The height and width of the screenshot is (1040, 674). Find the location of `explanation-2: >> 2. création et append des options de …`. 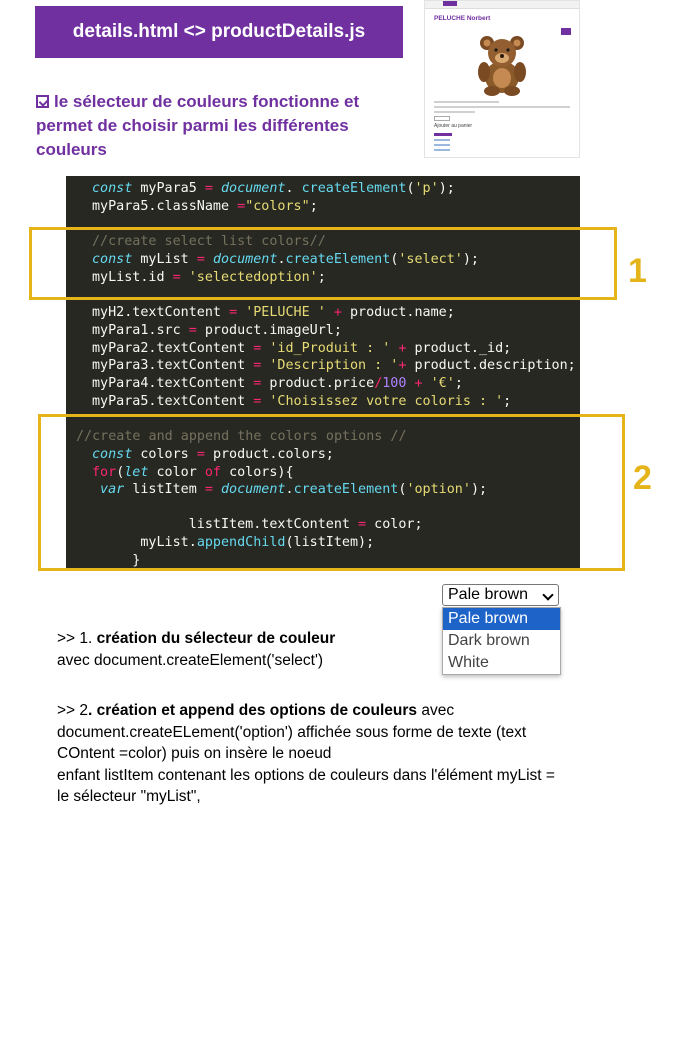

explanation-2: >> 2. création et append des options de … is located at coordinates (357, 754).